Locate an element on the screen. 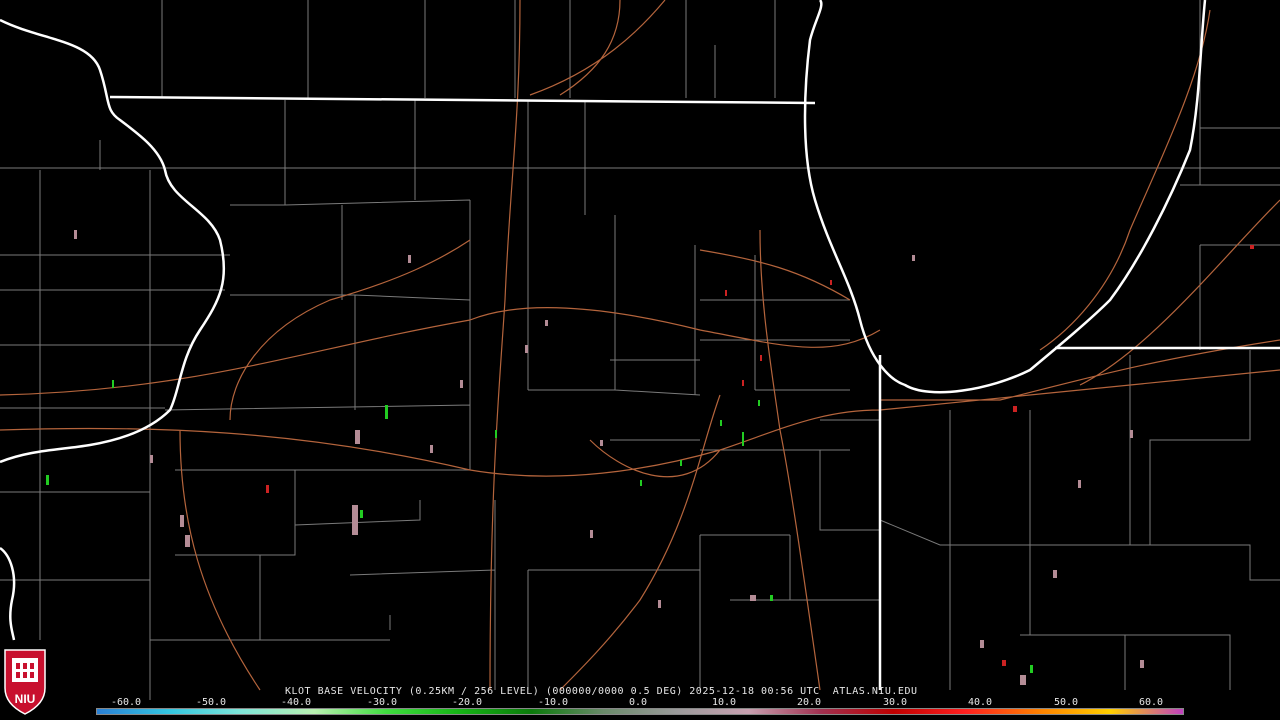 This screenshot has height=720, width=1280. scale-label: -30.0 is located at coordinates (382, 702).